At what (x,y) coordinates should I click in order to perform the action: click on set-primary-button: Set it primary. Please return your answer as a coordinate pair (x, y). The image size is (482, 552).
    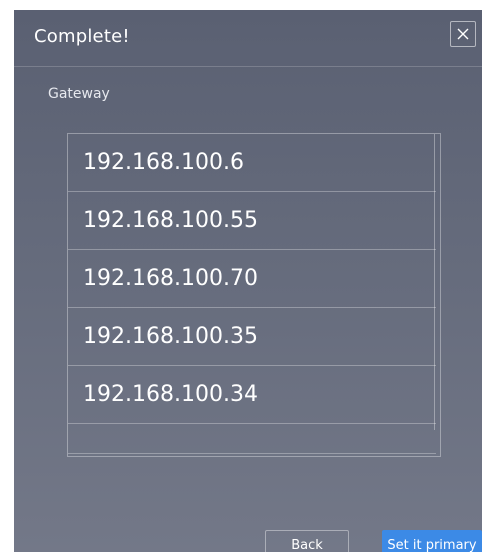
    Looking at the image, I should click on (432, 541).